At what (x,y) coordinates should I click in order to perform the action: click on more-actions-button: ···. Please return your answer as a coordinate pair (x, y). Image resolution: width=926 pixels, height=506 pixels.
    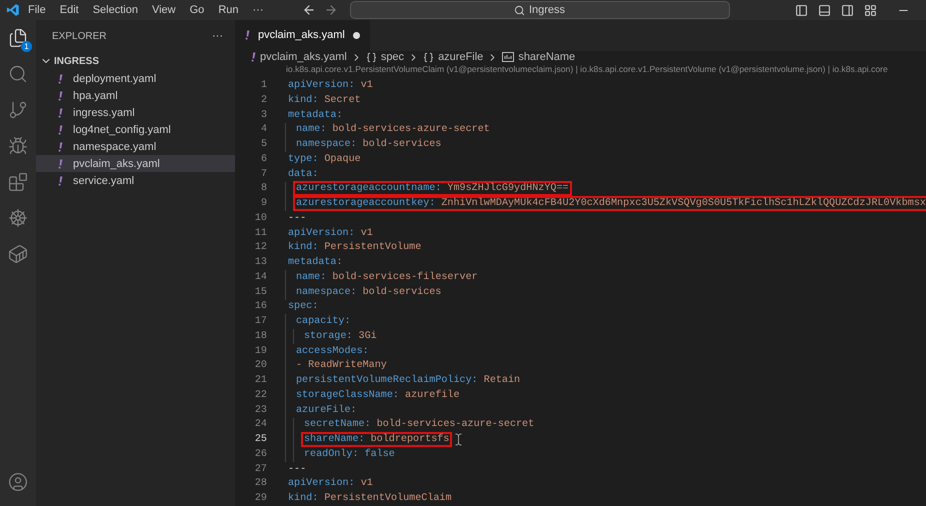
    Looking at the image, I should click on (217, 36).